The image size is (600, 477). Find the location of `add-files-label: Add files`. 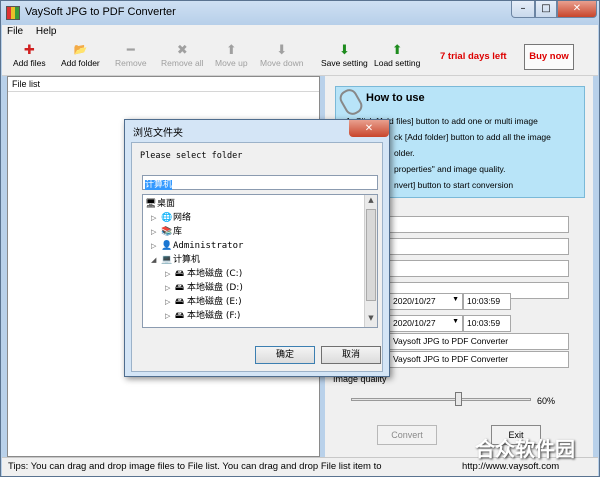

add-files-label: Add files is located at coordinates (29, 63).